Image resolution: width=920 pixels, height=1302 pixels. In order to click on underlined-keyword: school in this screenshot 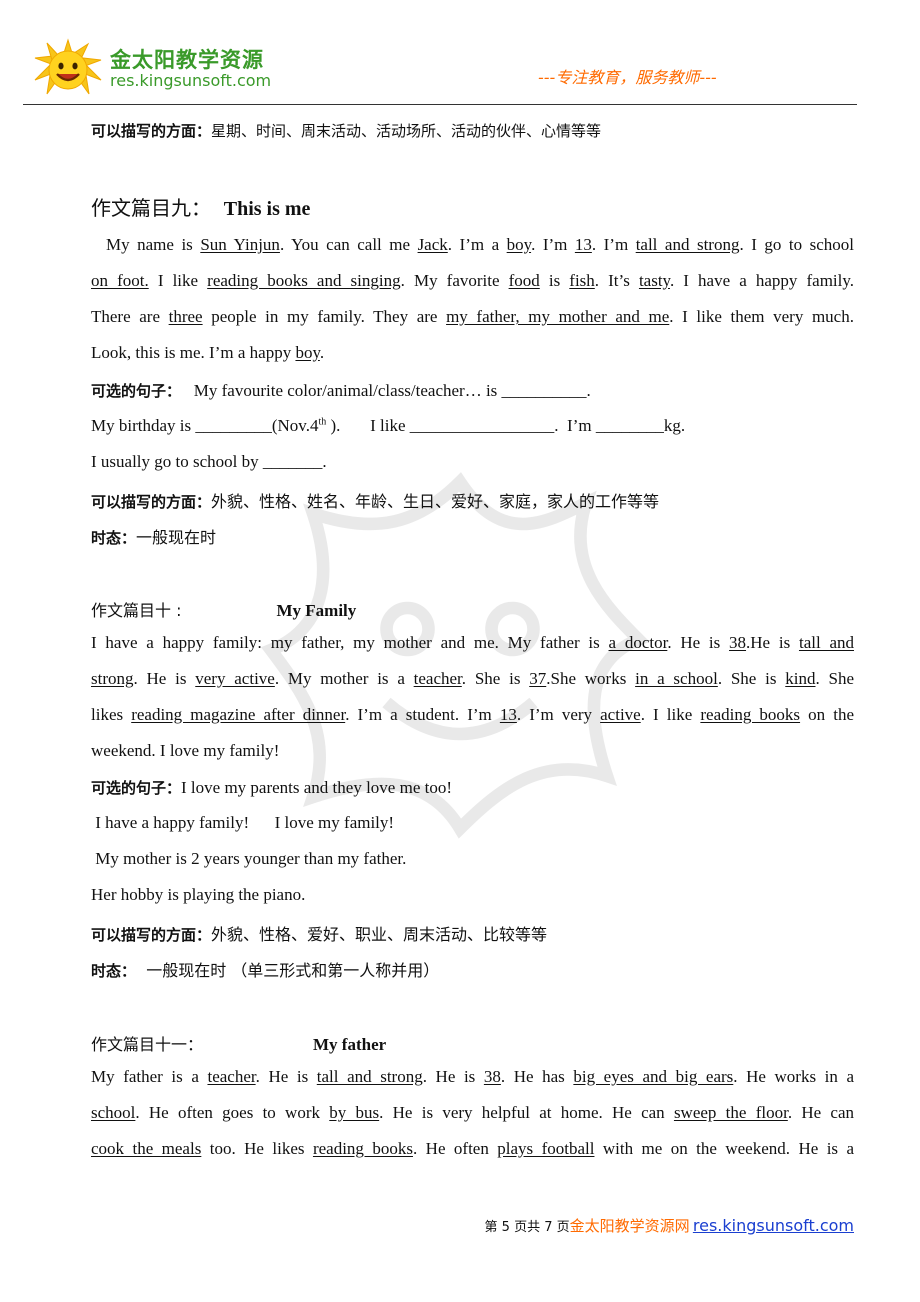, I will do `click(113, 1112)`.